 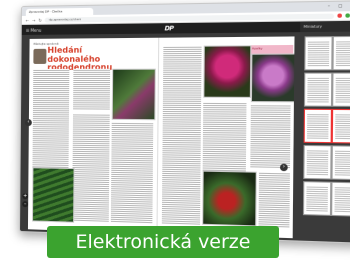 What do you see at coordinates (133, 94) in the screenshot?
I see `plant-photo` at bounding box center [133, 94].